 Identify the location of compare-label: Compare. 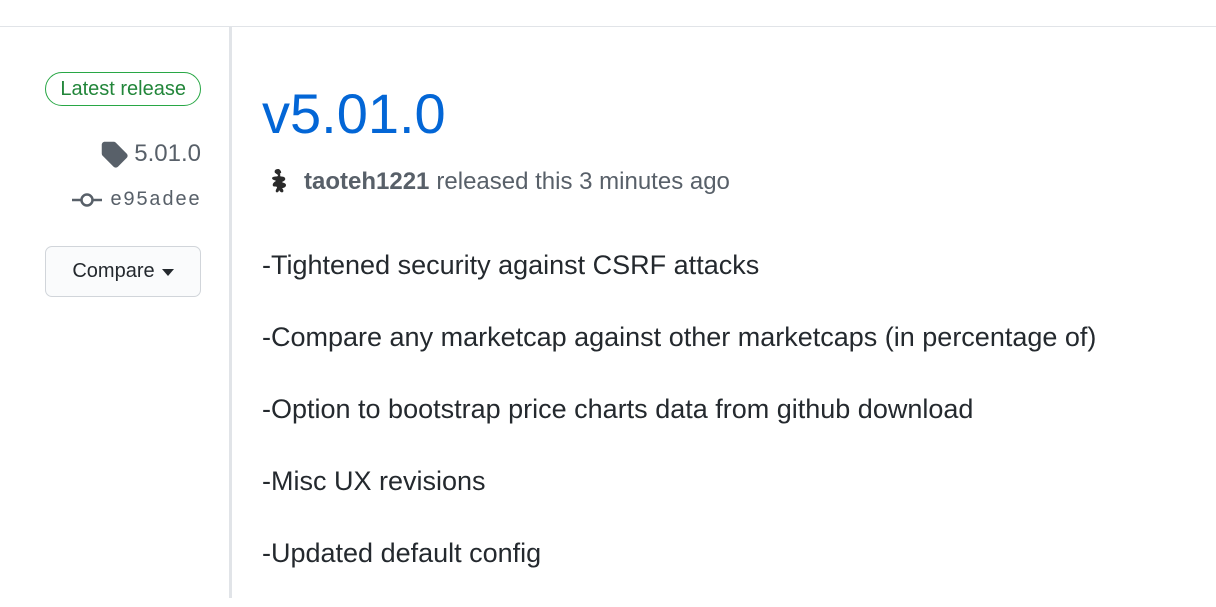
(113, 271).